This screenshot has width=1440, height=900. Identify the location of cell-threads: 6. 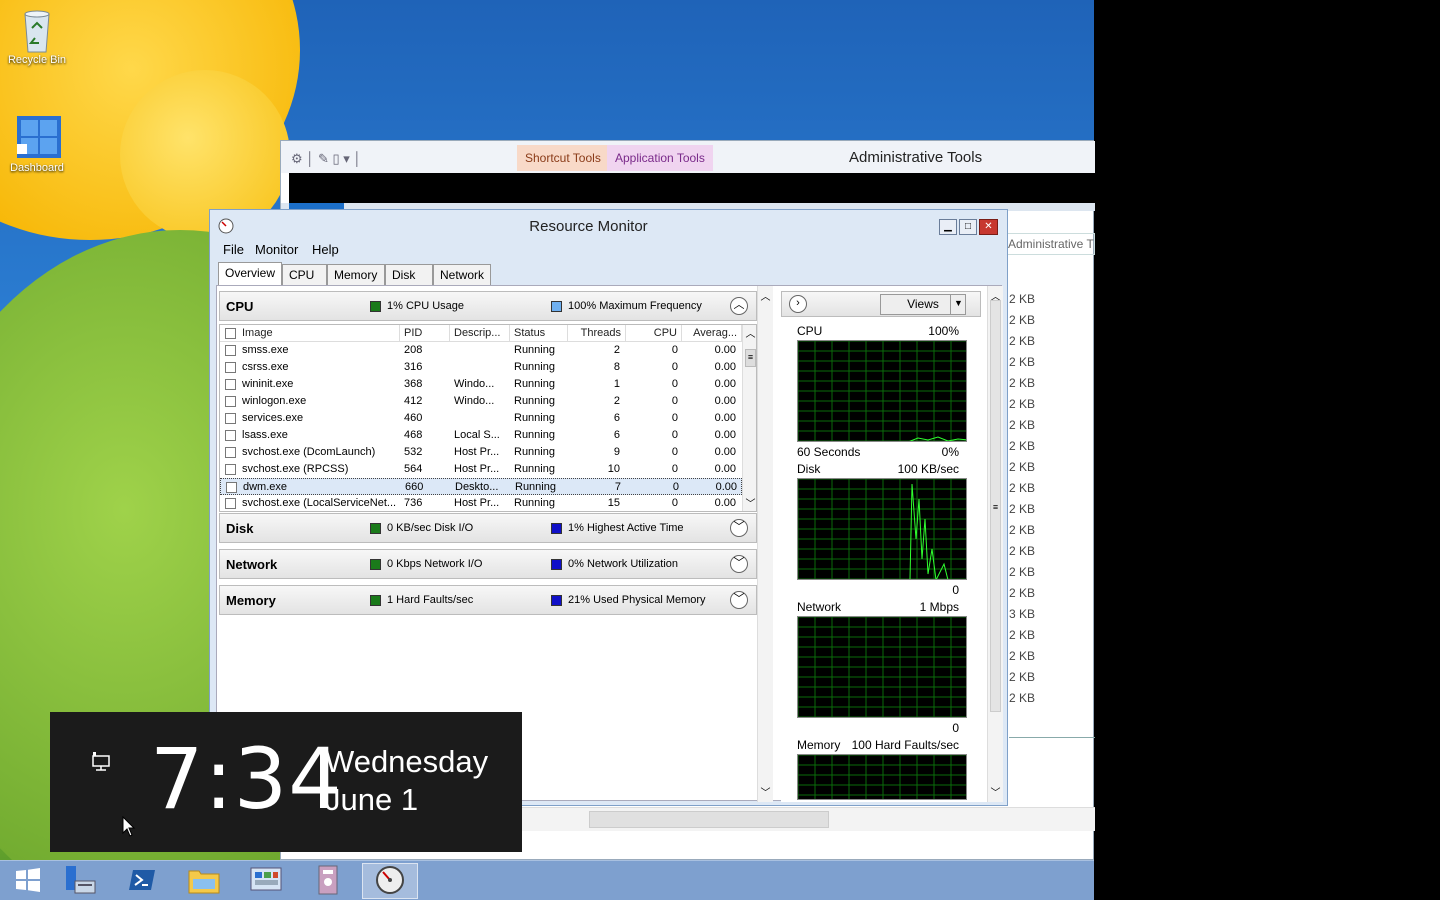
(616, 435).